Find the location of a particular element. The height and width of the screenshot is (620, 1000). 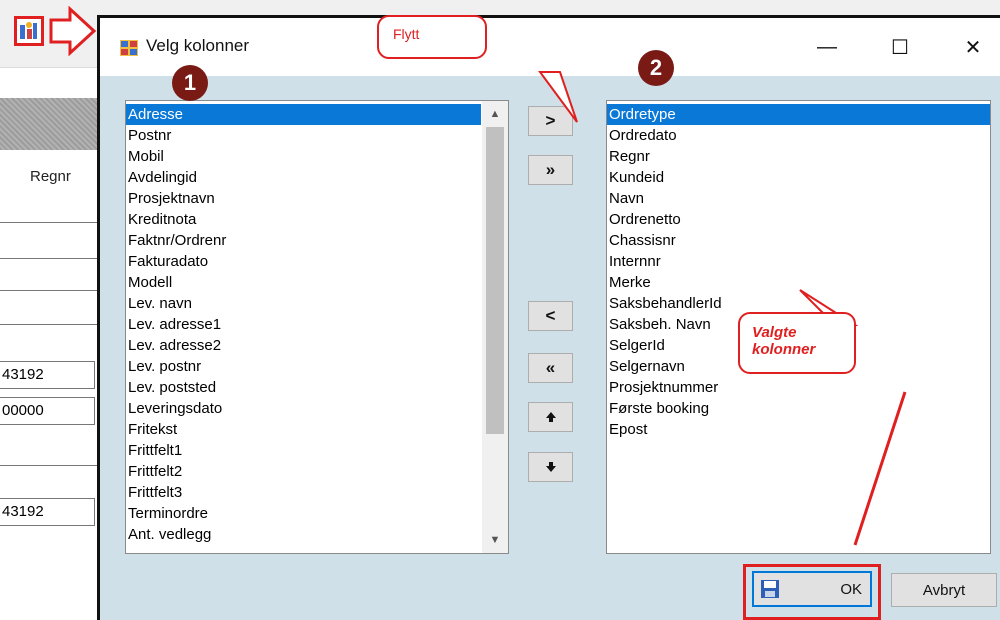

cancel-button: Avbryt is located at coordinates (944, 590).